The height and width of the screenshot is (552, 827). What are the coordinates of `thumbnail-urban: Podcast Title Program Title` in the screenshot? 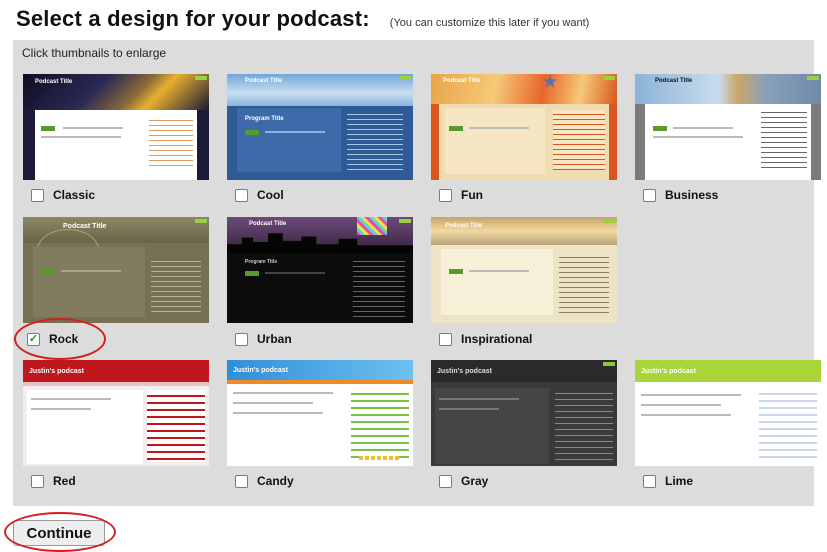 It's located at (320, 270).